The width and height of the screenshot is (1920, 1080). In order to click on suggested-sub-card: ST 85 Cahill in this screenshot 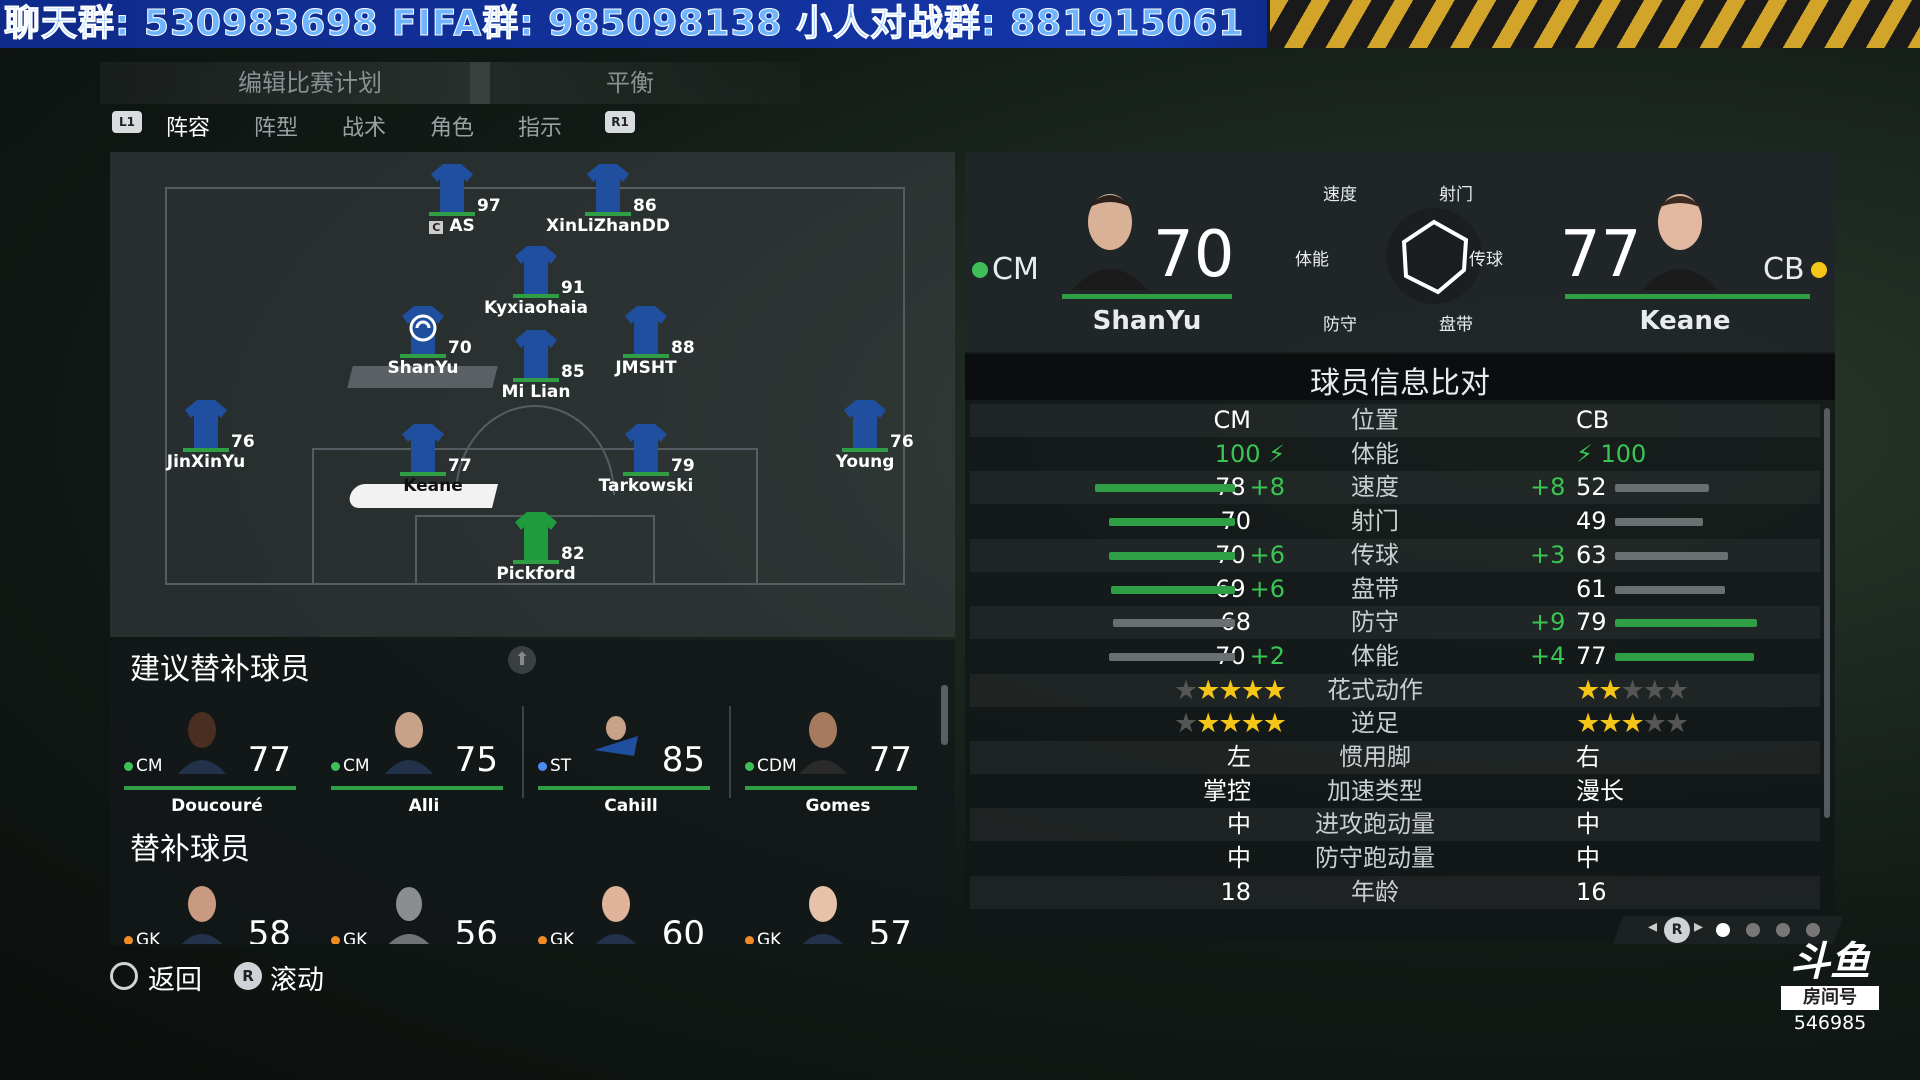, I will do `click(618, 761)`.